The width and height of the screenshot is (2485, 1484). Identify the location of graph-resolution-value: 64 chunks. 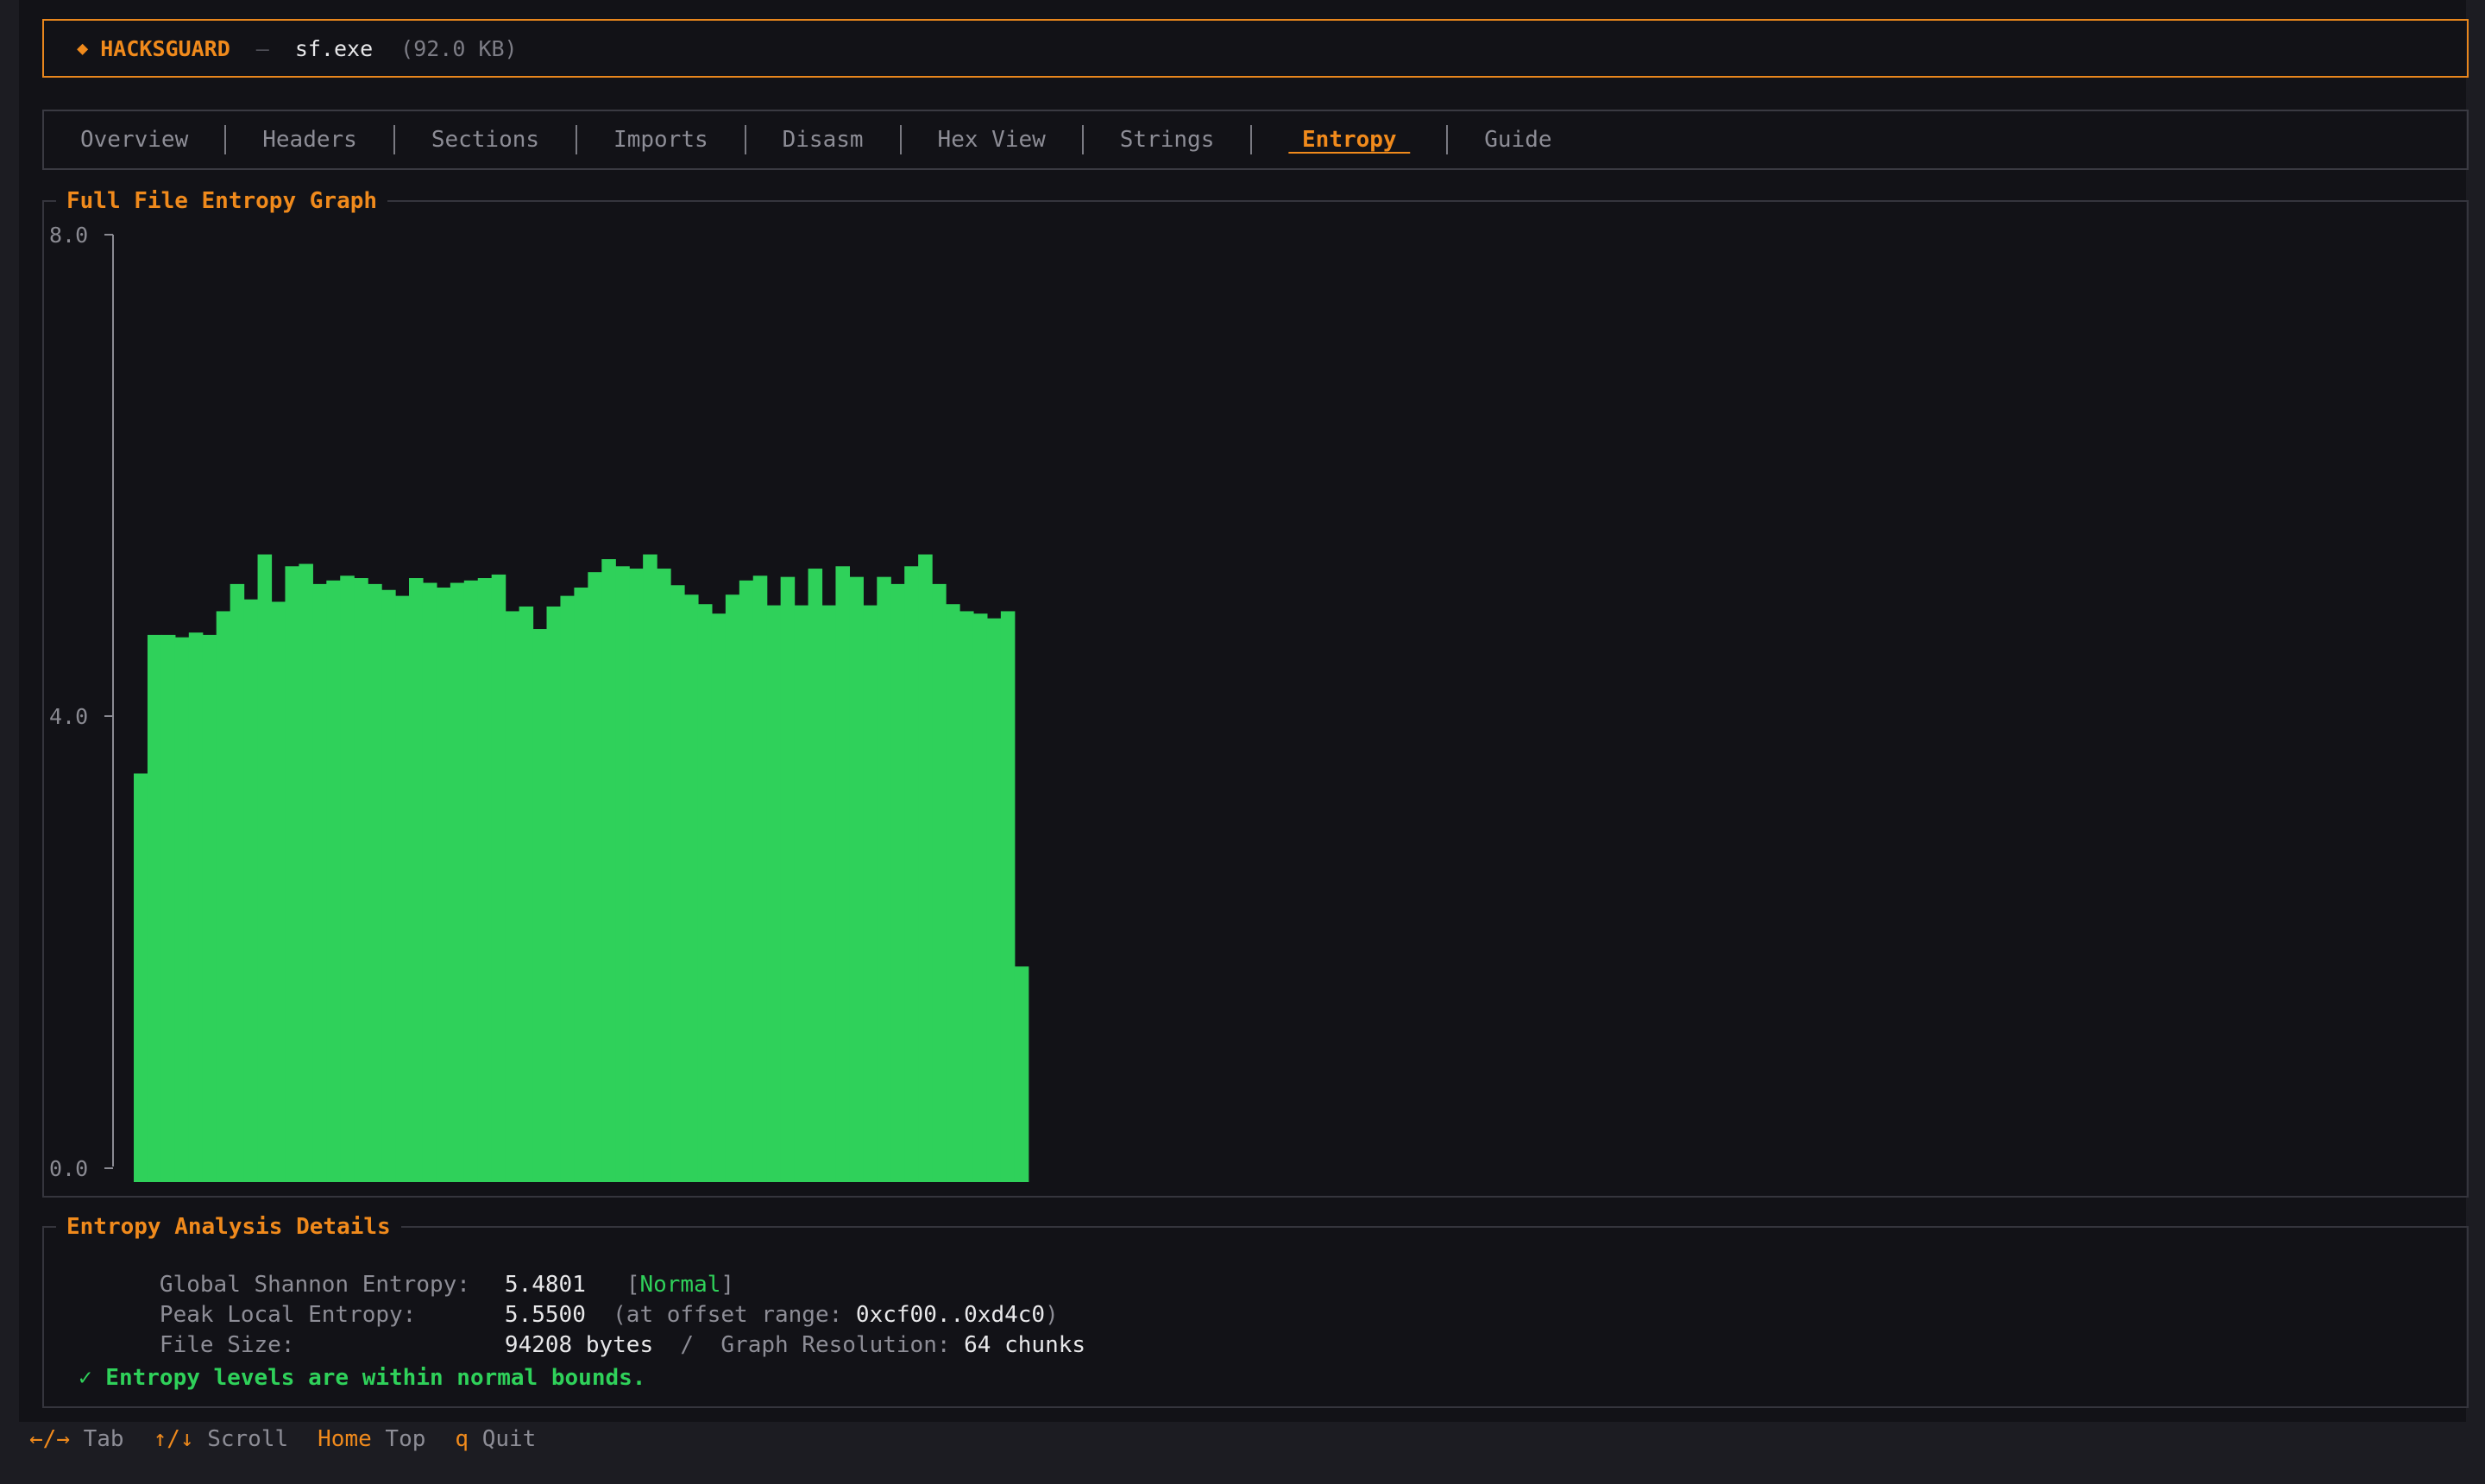
(1025, 1345).